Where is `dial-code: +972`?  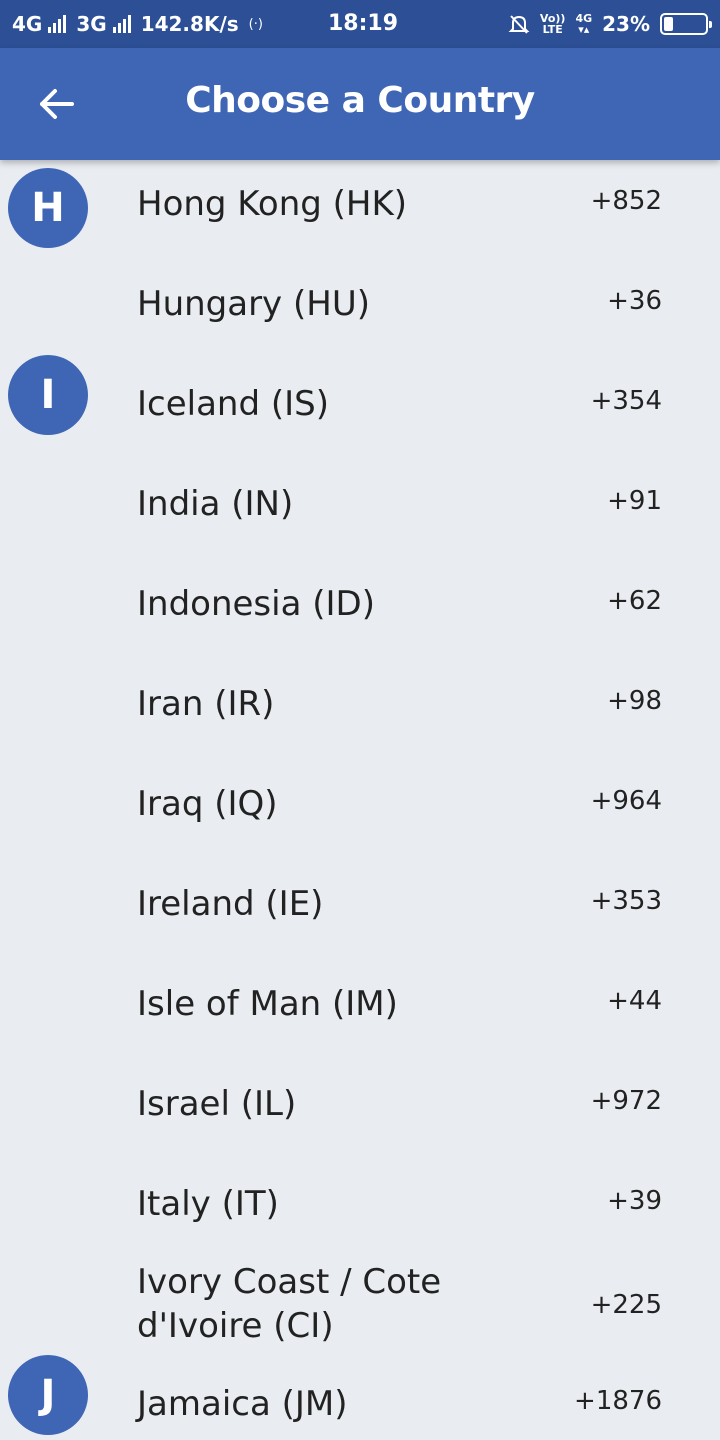
dial-code: +972 is located at coordinates (626, 1101).